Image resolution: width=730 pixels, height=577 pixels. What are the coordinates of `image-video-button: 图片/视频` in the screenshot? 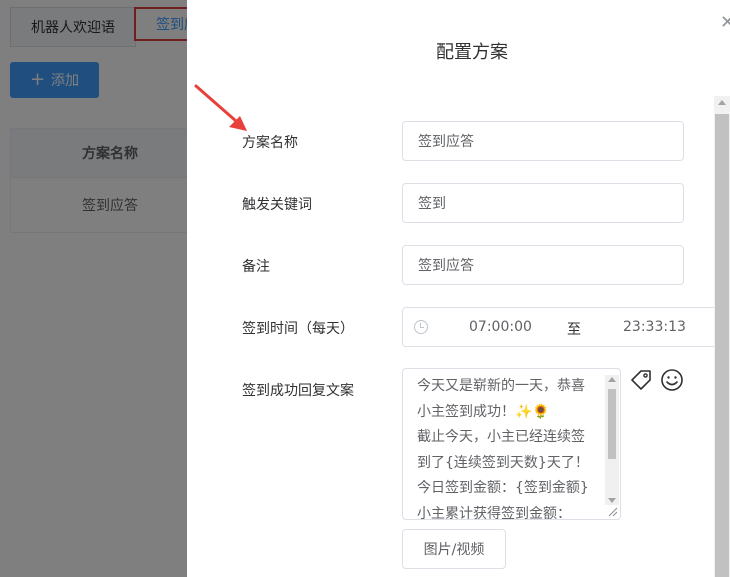 It's located at (454, 549).